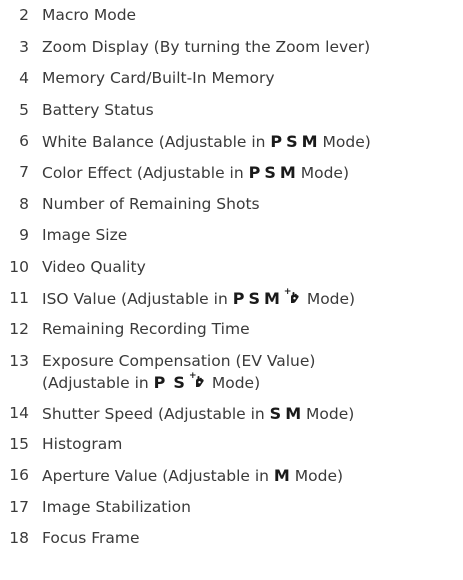 This screenshot has width=463, height=580. Describe the element at coordinates (179, 361) in the screenshot. I see `item-text-line-1: Exposure Compensation (EV Value)` at that location.